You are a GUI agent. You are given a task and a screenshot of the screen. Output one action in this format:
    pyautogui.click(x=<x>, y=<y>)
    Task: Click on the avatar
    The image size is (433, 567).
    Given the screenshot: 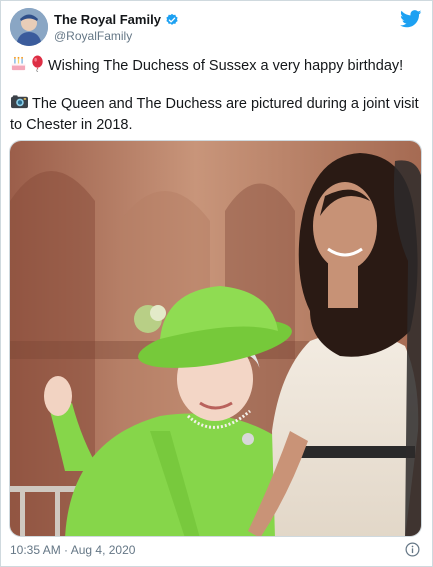 What is the action you would take?
    pyautogui.click(x=29, y=27)
    